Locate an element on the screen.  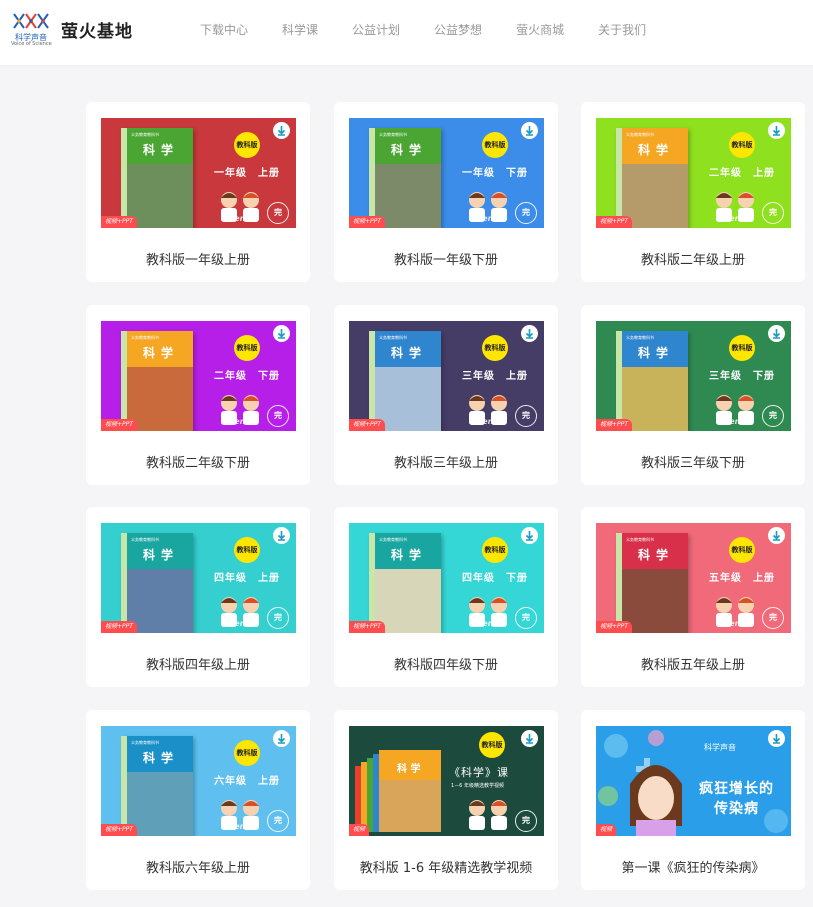
nav-about-us: 关于我们 is located at coordinates (622, 29).